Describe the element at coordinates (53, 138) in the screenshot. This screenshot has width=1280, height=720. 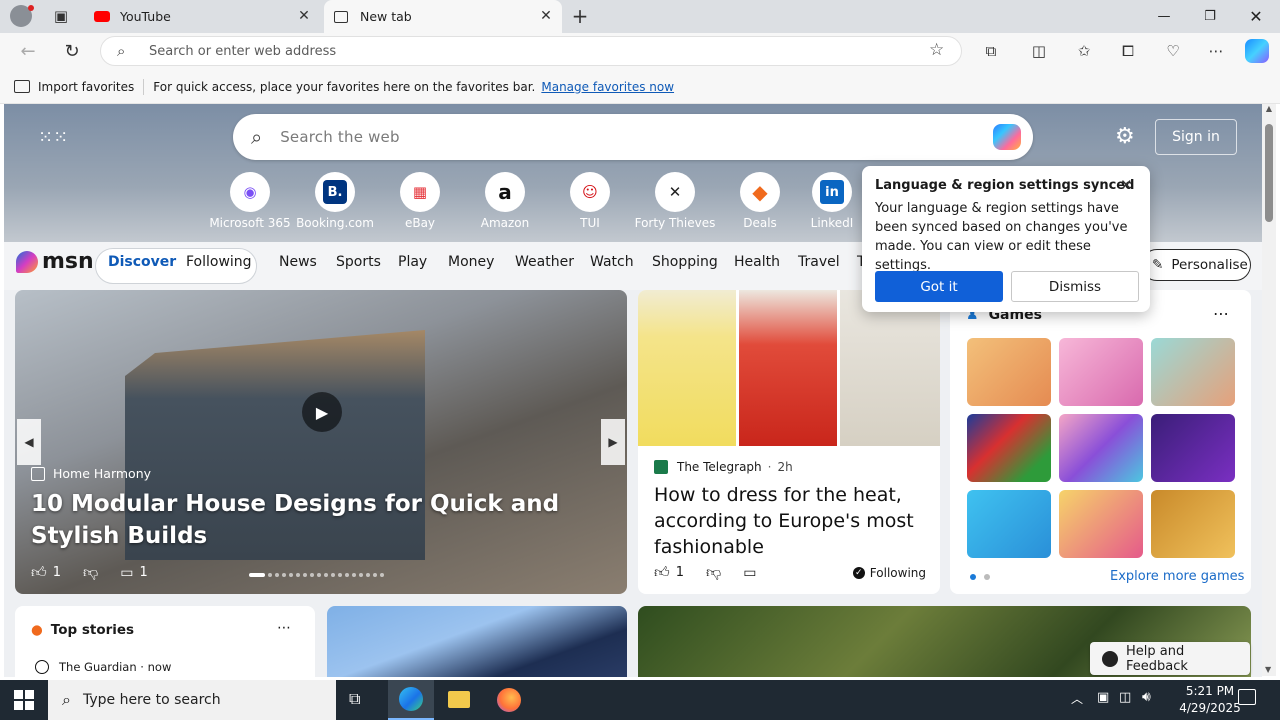
I see `apps-grid-icon: ⁙⁙` at that location.